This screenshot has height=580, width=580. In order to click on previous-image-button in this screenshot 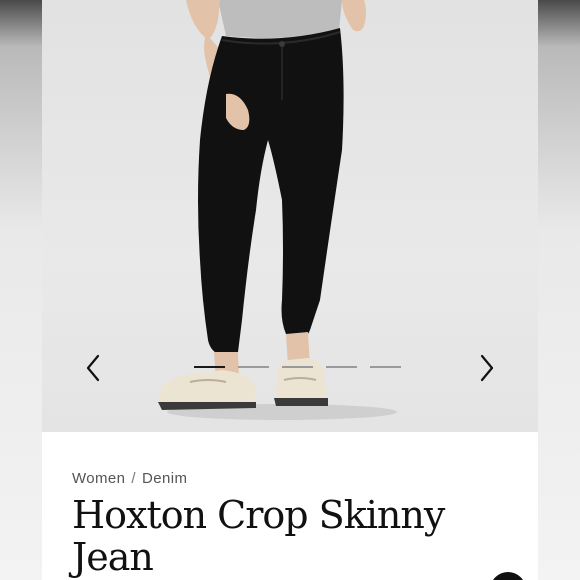, I will do `click(93, 368)`.